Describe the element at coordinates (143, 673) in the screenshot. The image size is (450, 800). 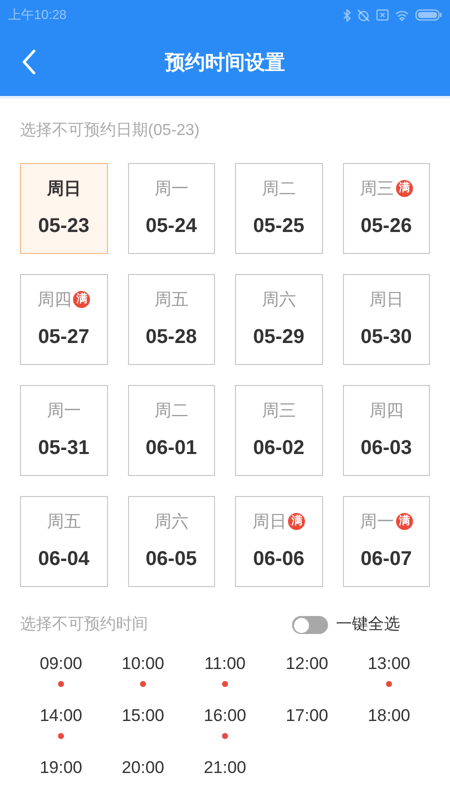
I see `time-option: 10:00` at that location.